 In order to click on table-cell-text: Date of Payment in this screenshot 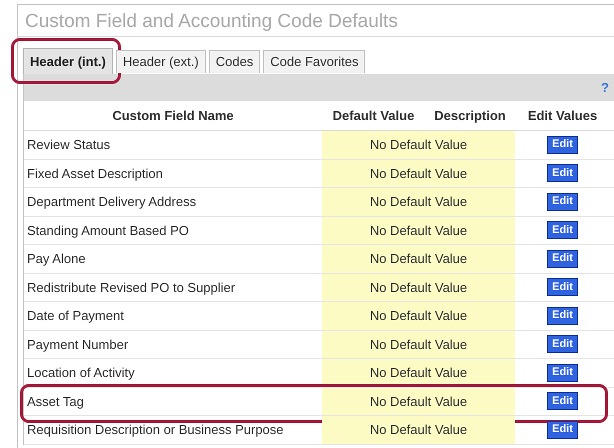, I will do `click(75, 316)`.